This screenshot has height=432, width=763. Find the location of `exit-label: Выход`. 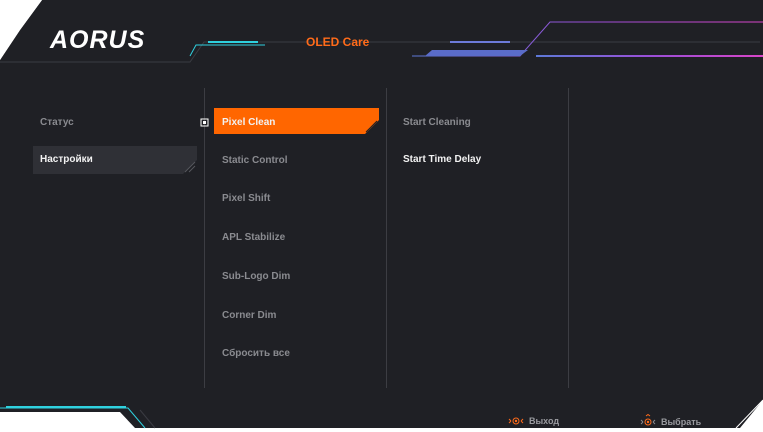

exit-label: Выход is located at coordinates (544, 421).